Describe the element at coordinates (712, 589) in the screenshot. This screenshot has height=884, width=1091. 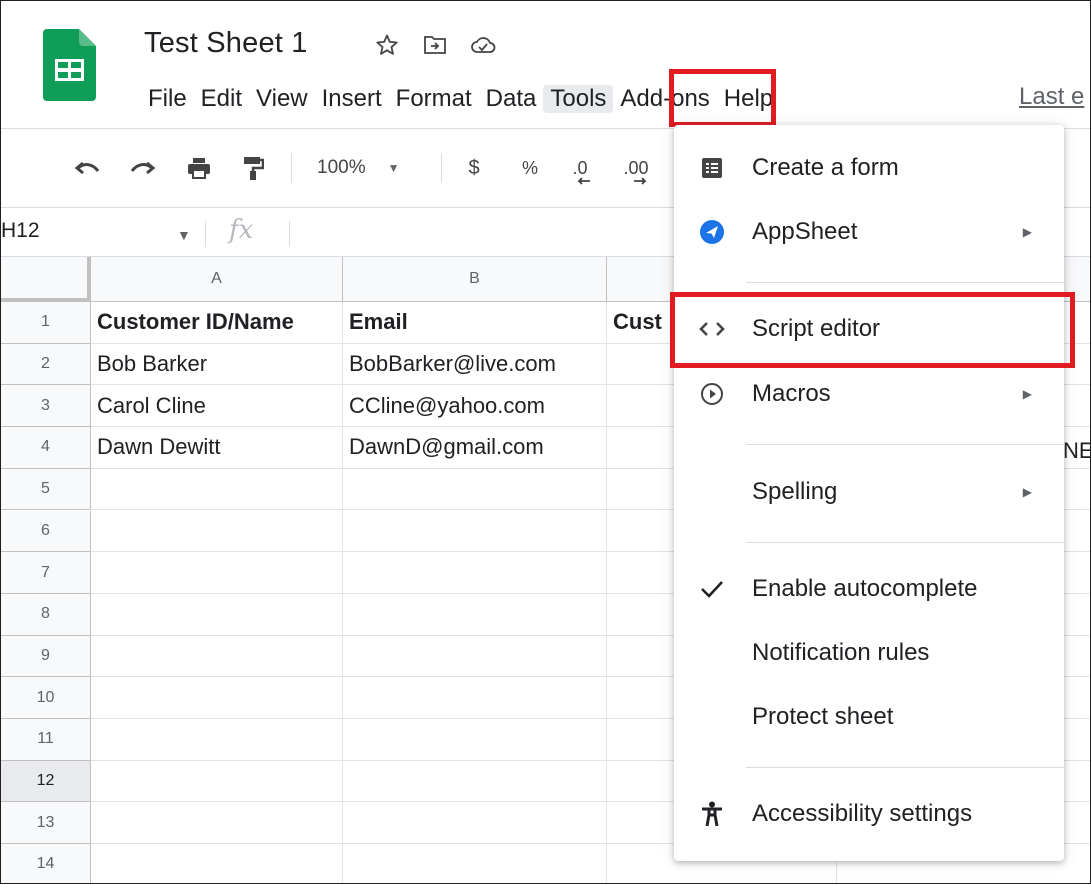
I see `checkmark-icon` at that location.